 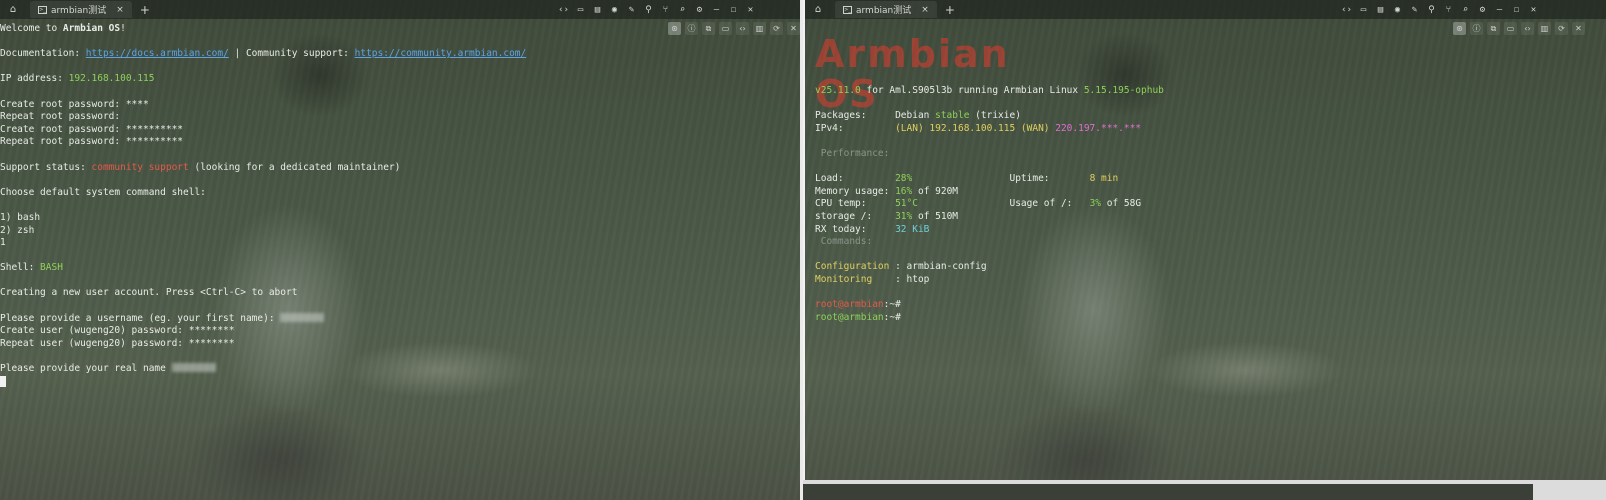 I want to click on terminal-text: 31%, so click(x=904, y=216).